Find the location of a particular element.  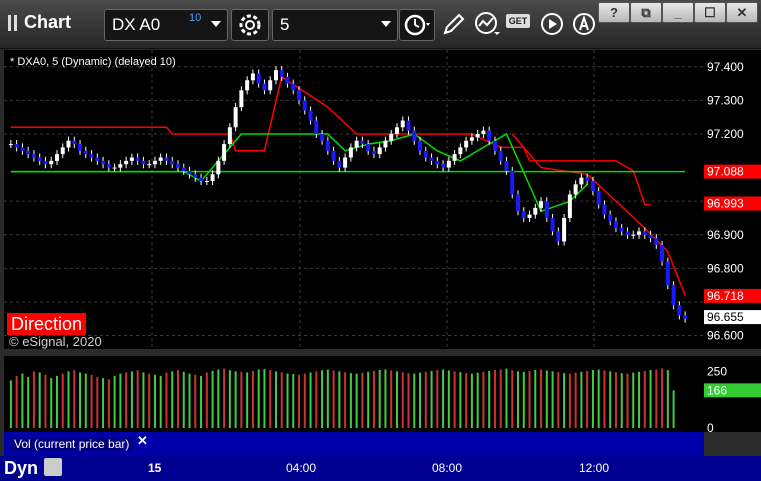

minimize-button: _ is located at coordinates (678, 12).